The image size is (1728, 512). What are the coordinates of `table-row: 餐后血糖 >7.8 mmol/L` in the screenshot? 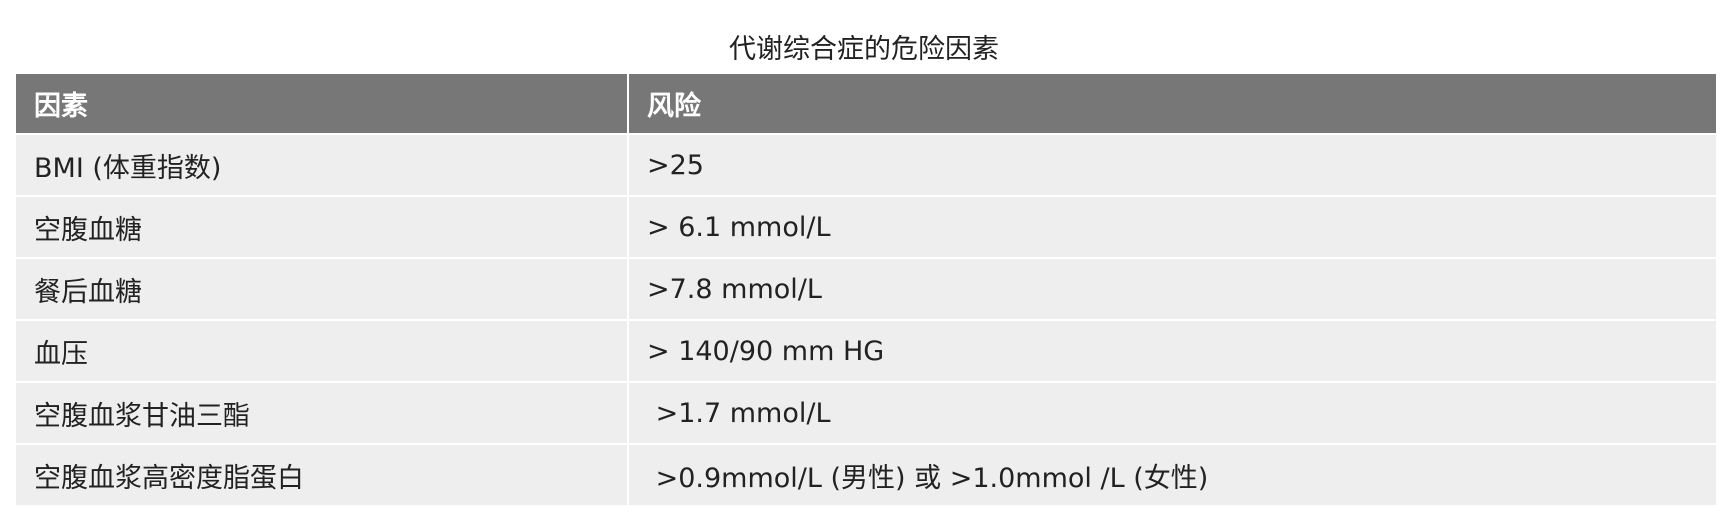 It's located at (866, 289).